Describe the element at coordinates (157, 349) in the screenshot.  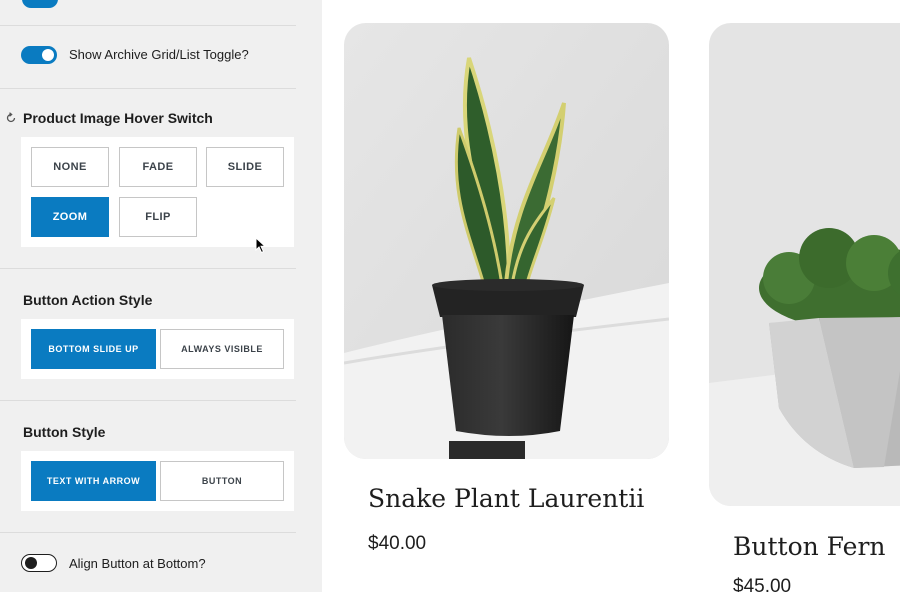
I see `button-action-style-panel: BOTTOM SLIDE UP ALWAYS VISIBLE` at that location.